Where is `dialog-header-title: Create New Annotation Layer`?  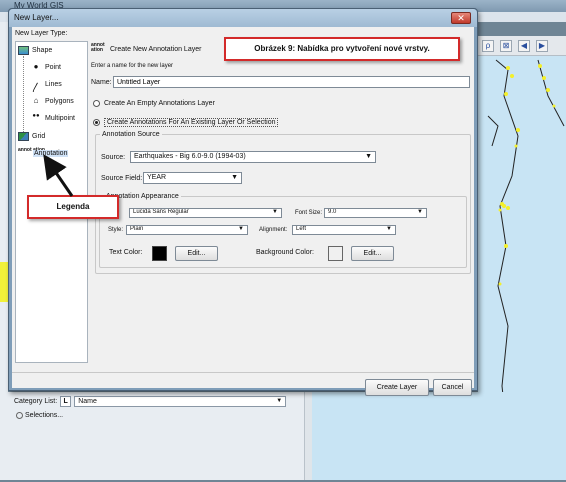
dialog-header-title: Create New Annotation Layer is located at coordinates (156, 49).